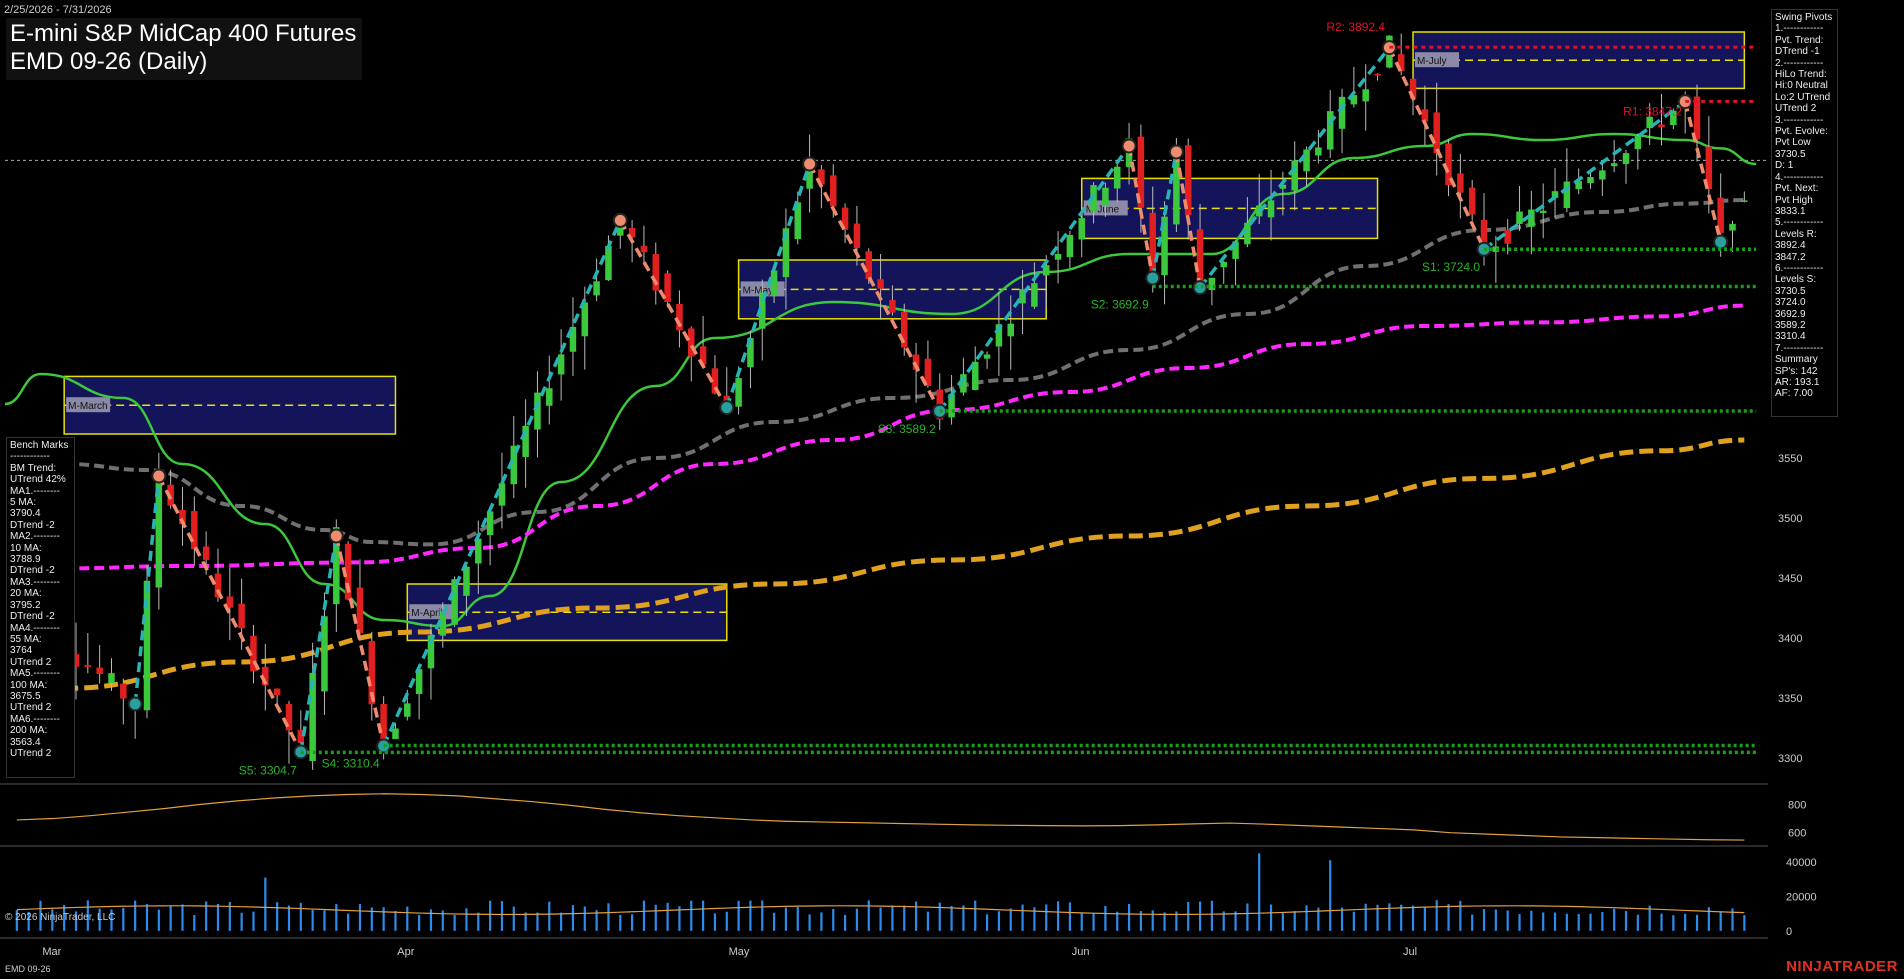 Image resolution: width=1904 pixels, height=979 pixels. Describe the element at coordinates (1801, 132) in the screenshot. I see `swing-panel-line: Pvt. Evolve:` at that location.